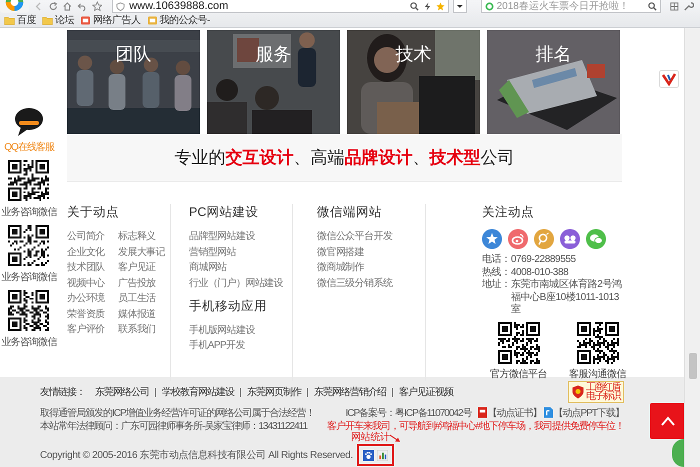 The image size is (700, 467). What do you see at coordinates (144, 268) in the screenshot?
I see `footer-link: 客户见证` at bounding box center [144, 268].